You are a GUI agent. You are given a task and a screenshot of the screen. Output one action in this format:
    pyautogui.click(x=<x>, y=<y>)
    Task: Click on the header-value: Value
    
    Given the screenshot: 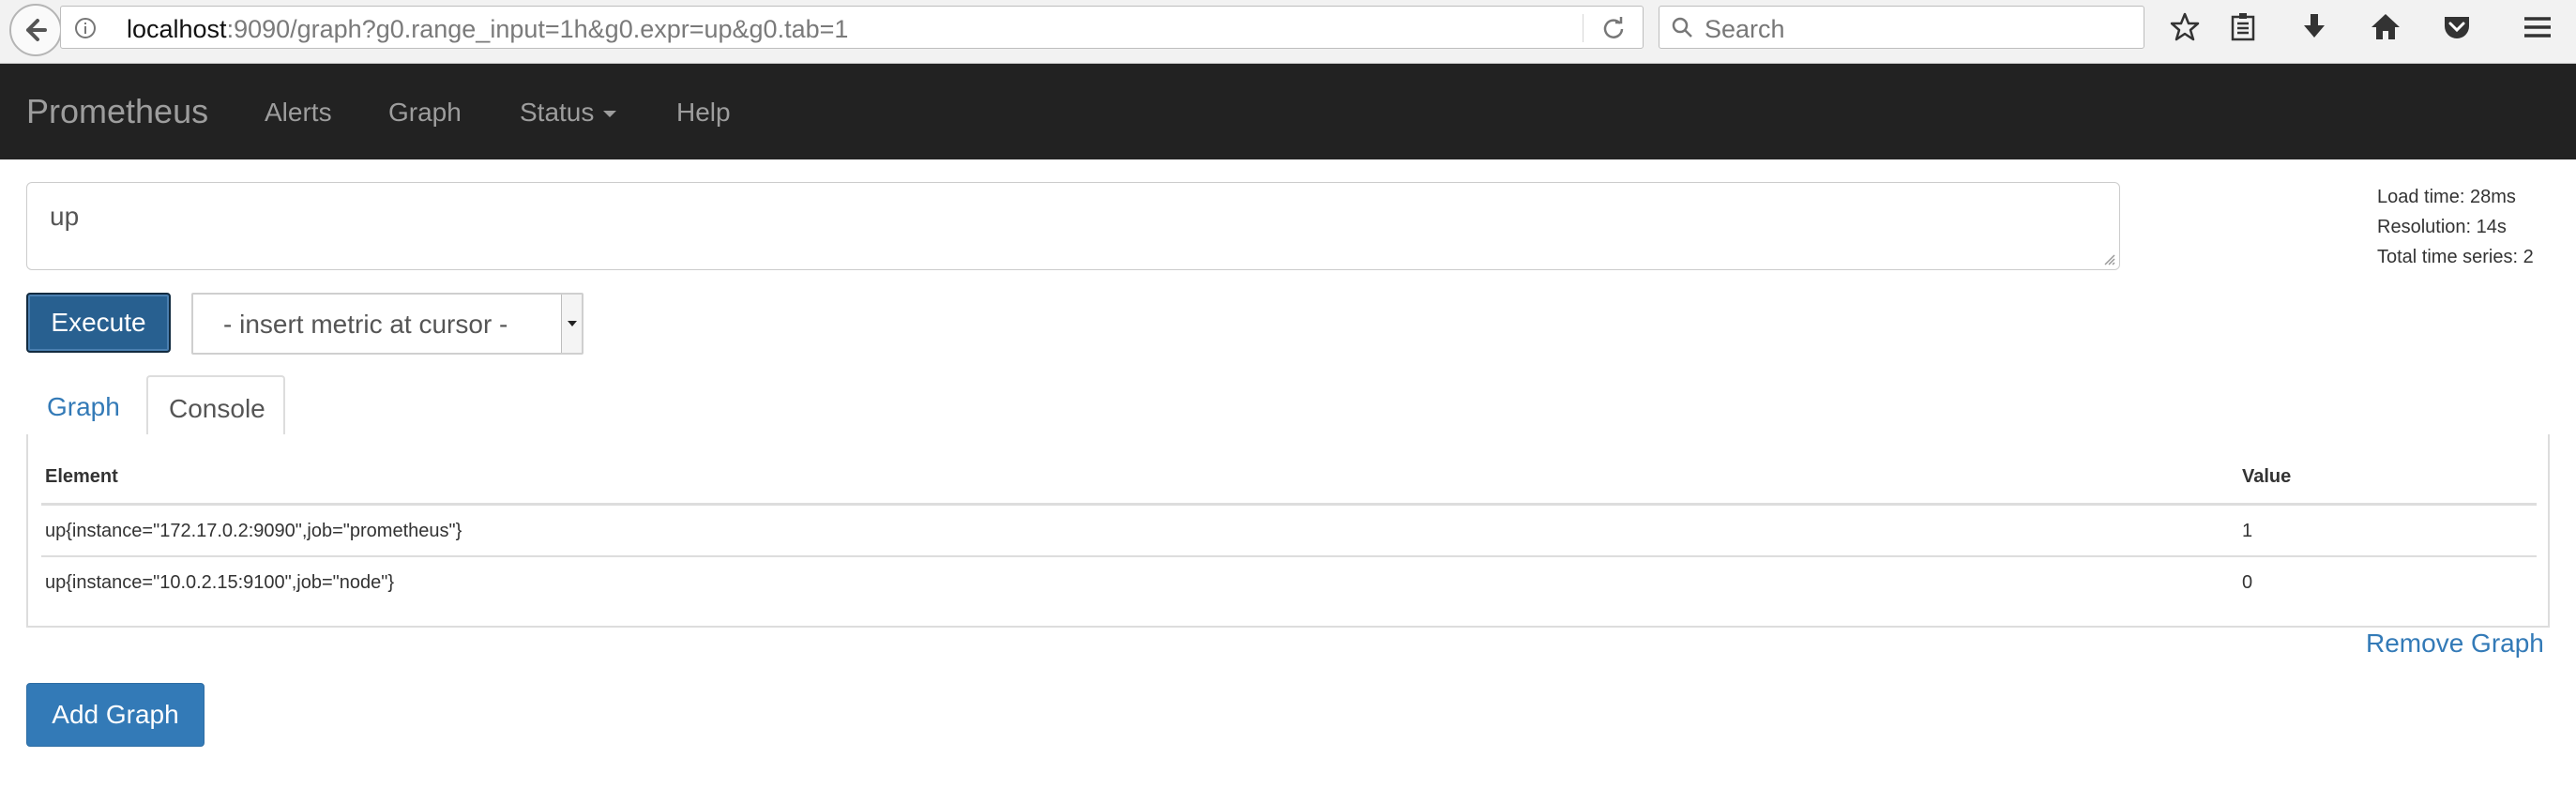 What is the action you would take?
    pyautogui.click(x=2267, y=476)
    